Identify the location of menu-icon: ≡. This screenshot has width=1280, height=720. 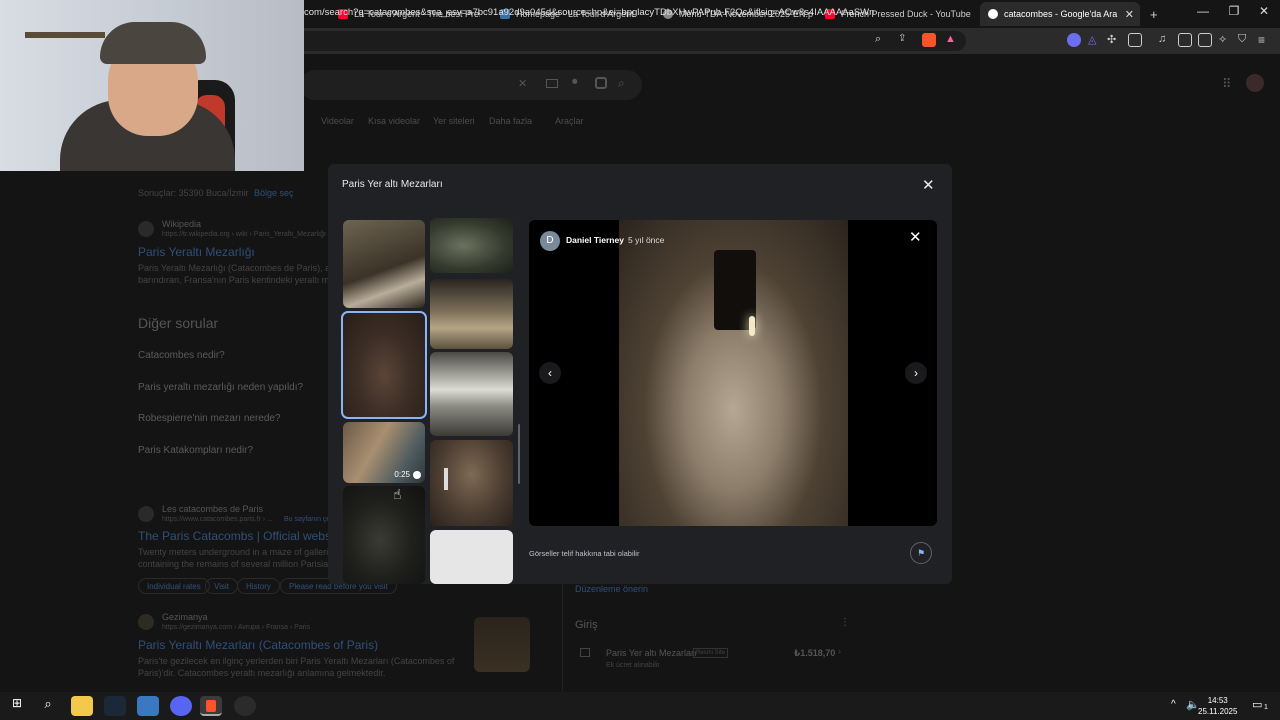
(1265, 40).